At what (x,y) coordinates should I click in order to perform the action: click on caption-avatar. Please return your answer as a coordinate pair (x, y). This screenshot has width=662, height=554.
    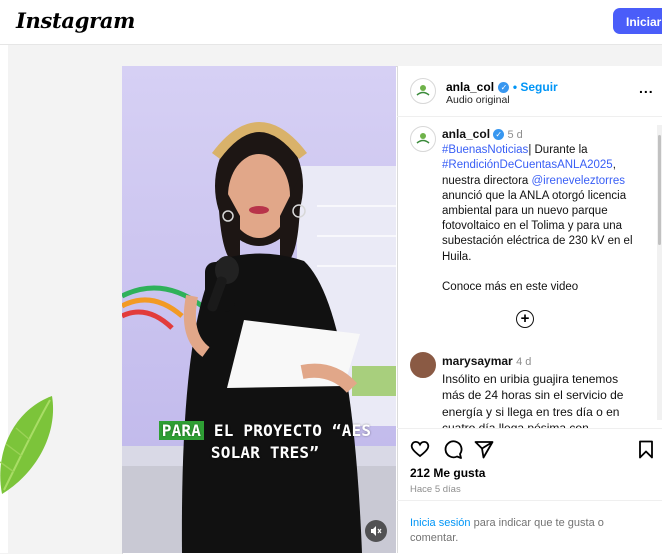
    Looking at the image, I should click on (423, 139).